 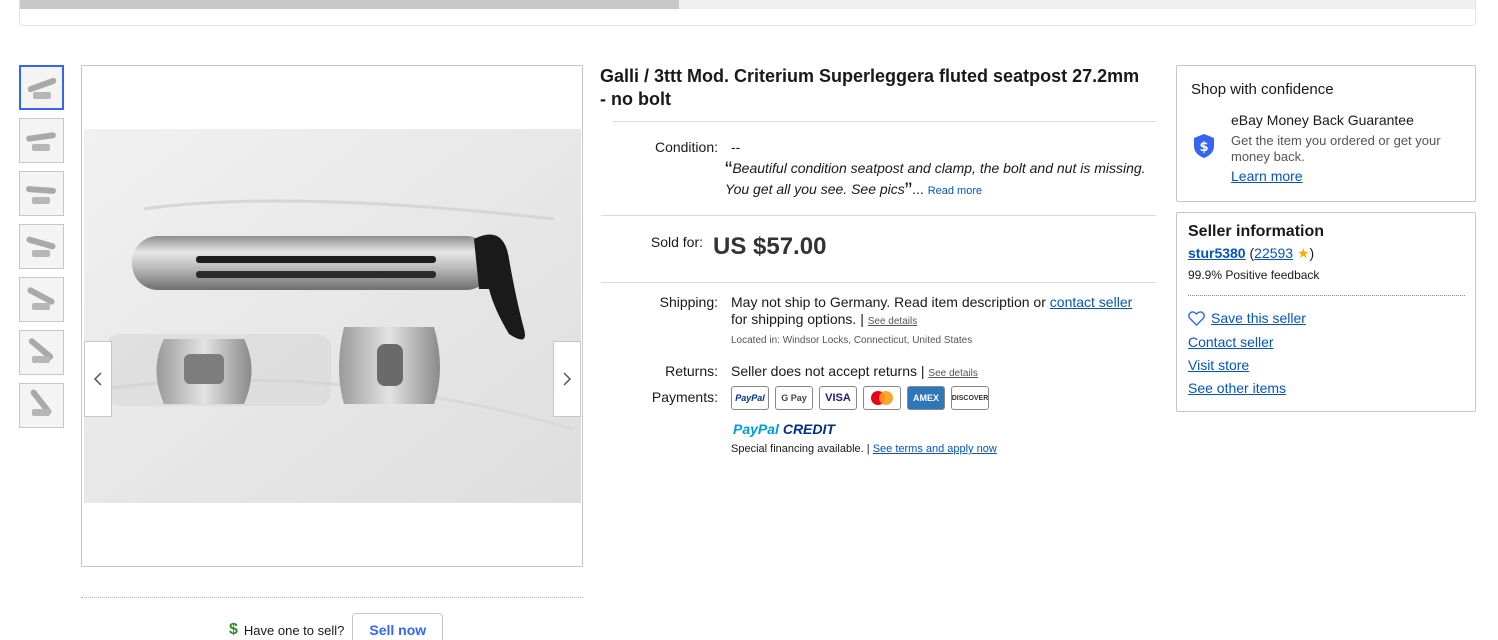 I want to click on seller-info-title: Seller information, so click(x=1256, y=231).